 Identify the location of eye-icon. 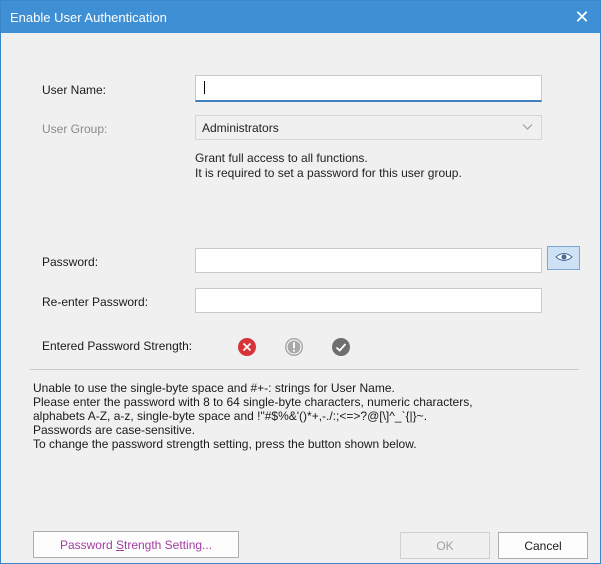
(563, 258).